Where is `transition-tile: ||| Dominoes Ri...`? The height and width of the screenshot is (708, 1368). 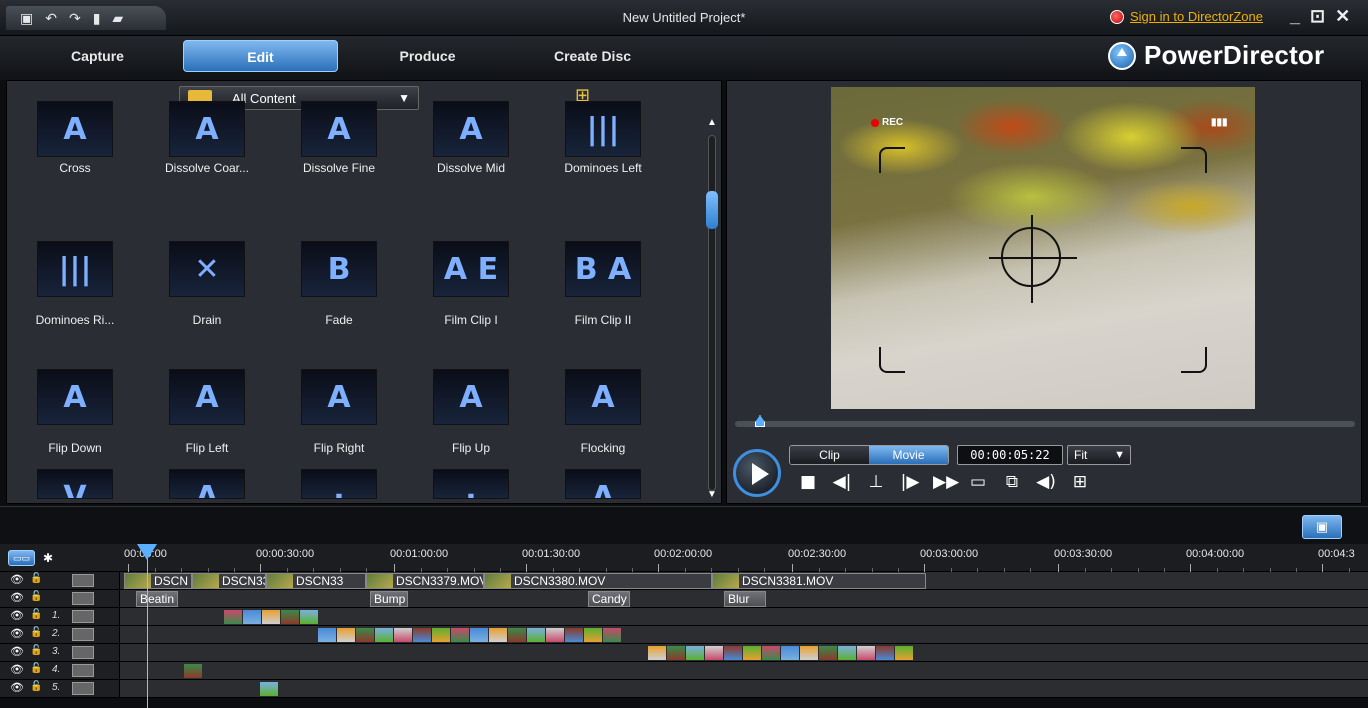
transition-tile: ||| Dominoes Ri... is located at coordinates (75, 301).